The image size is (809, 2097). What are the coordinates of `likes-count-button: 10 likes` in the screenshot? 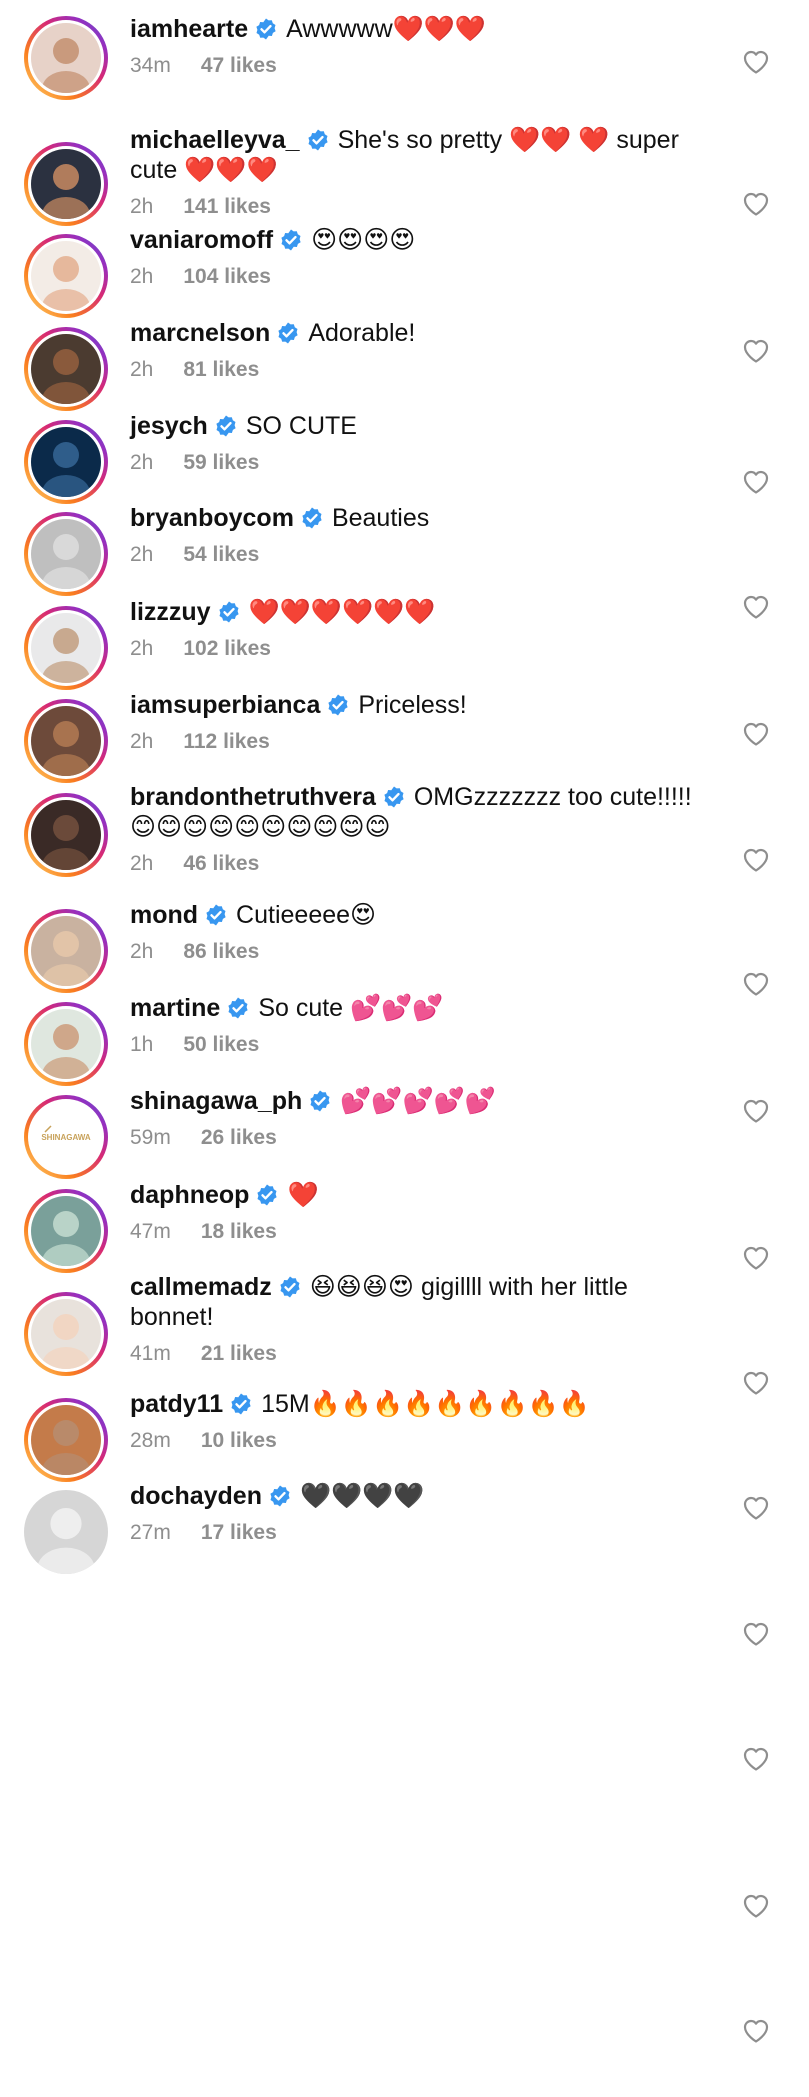 It's located at (239, 1440).